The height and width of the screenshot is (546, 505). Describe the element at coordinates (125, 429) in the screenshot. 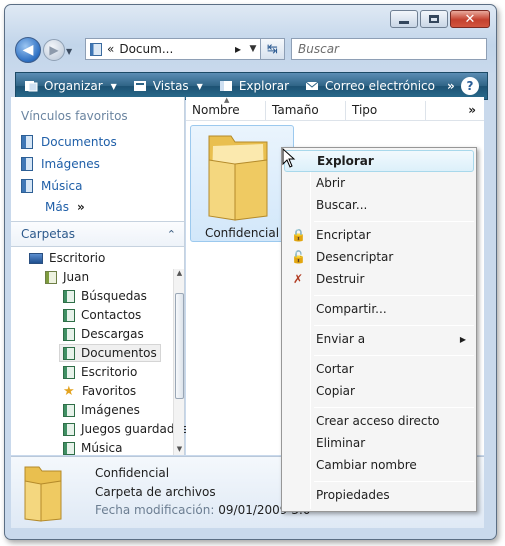

I see `tree-item-juegos-guardados: Juegos guardados` at that location.